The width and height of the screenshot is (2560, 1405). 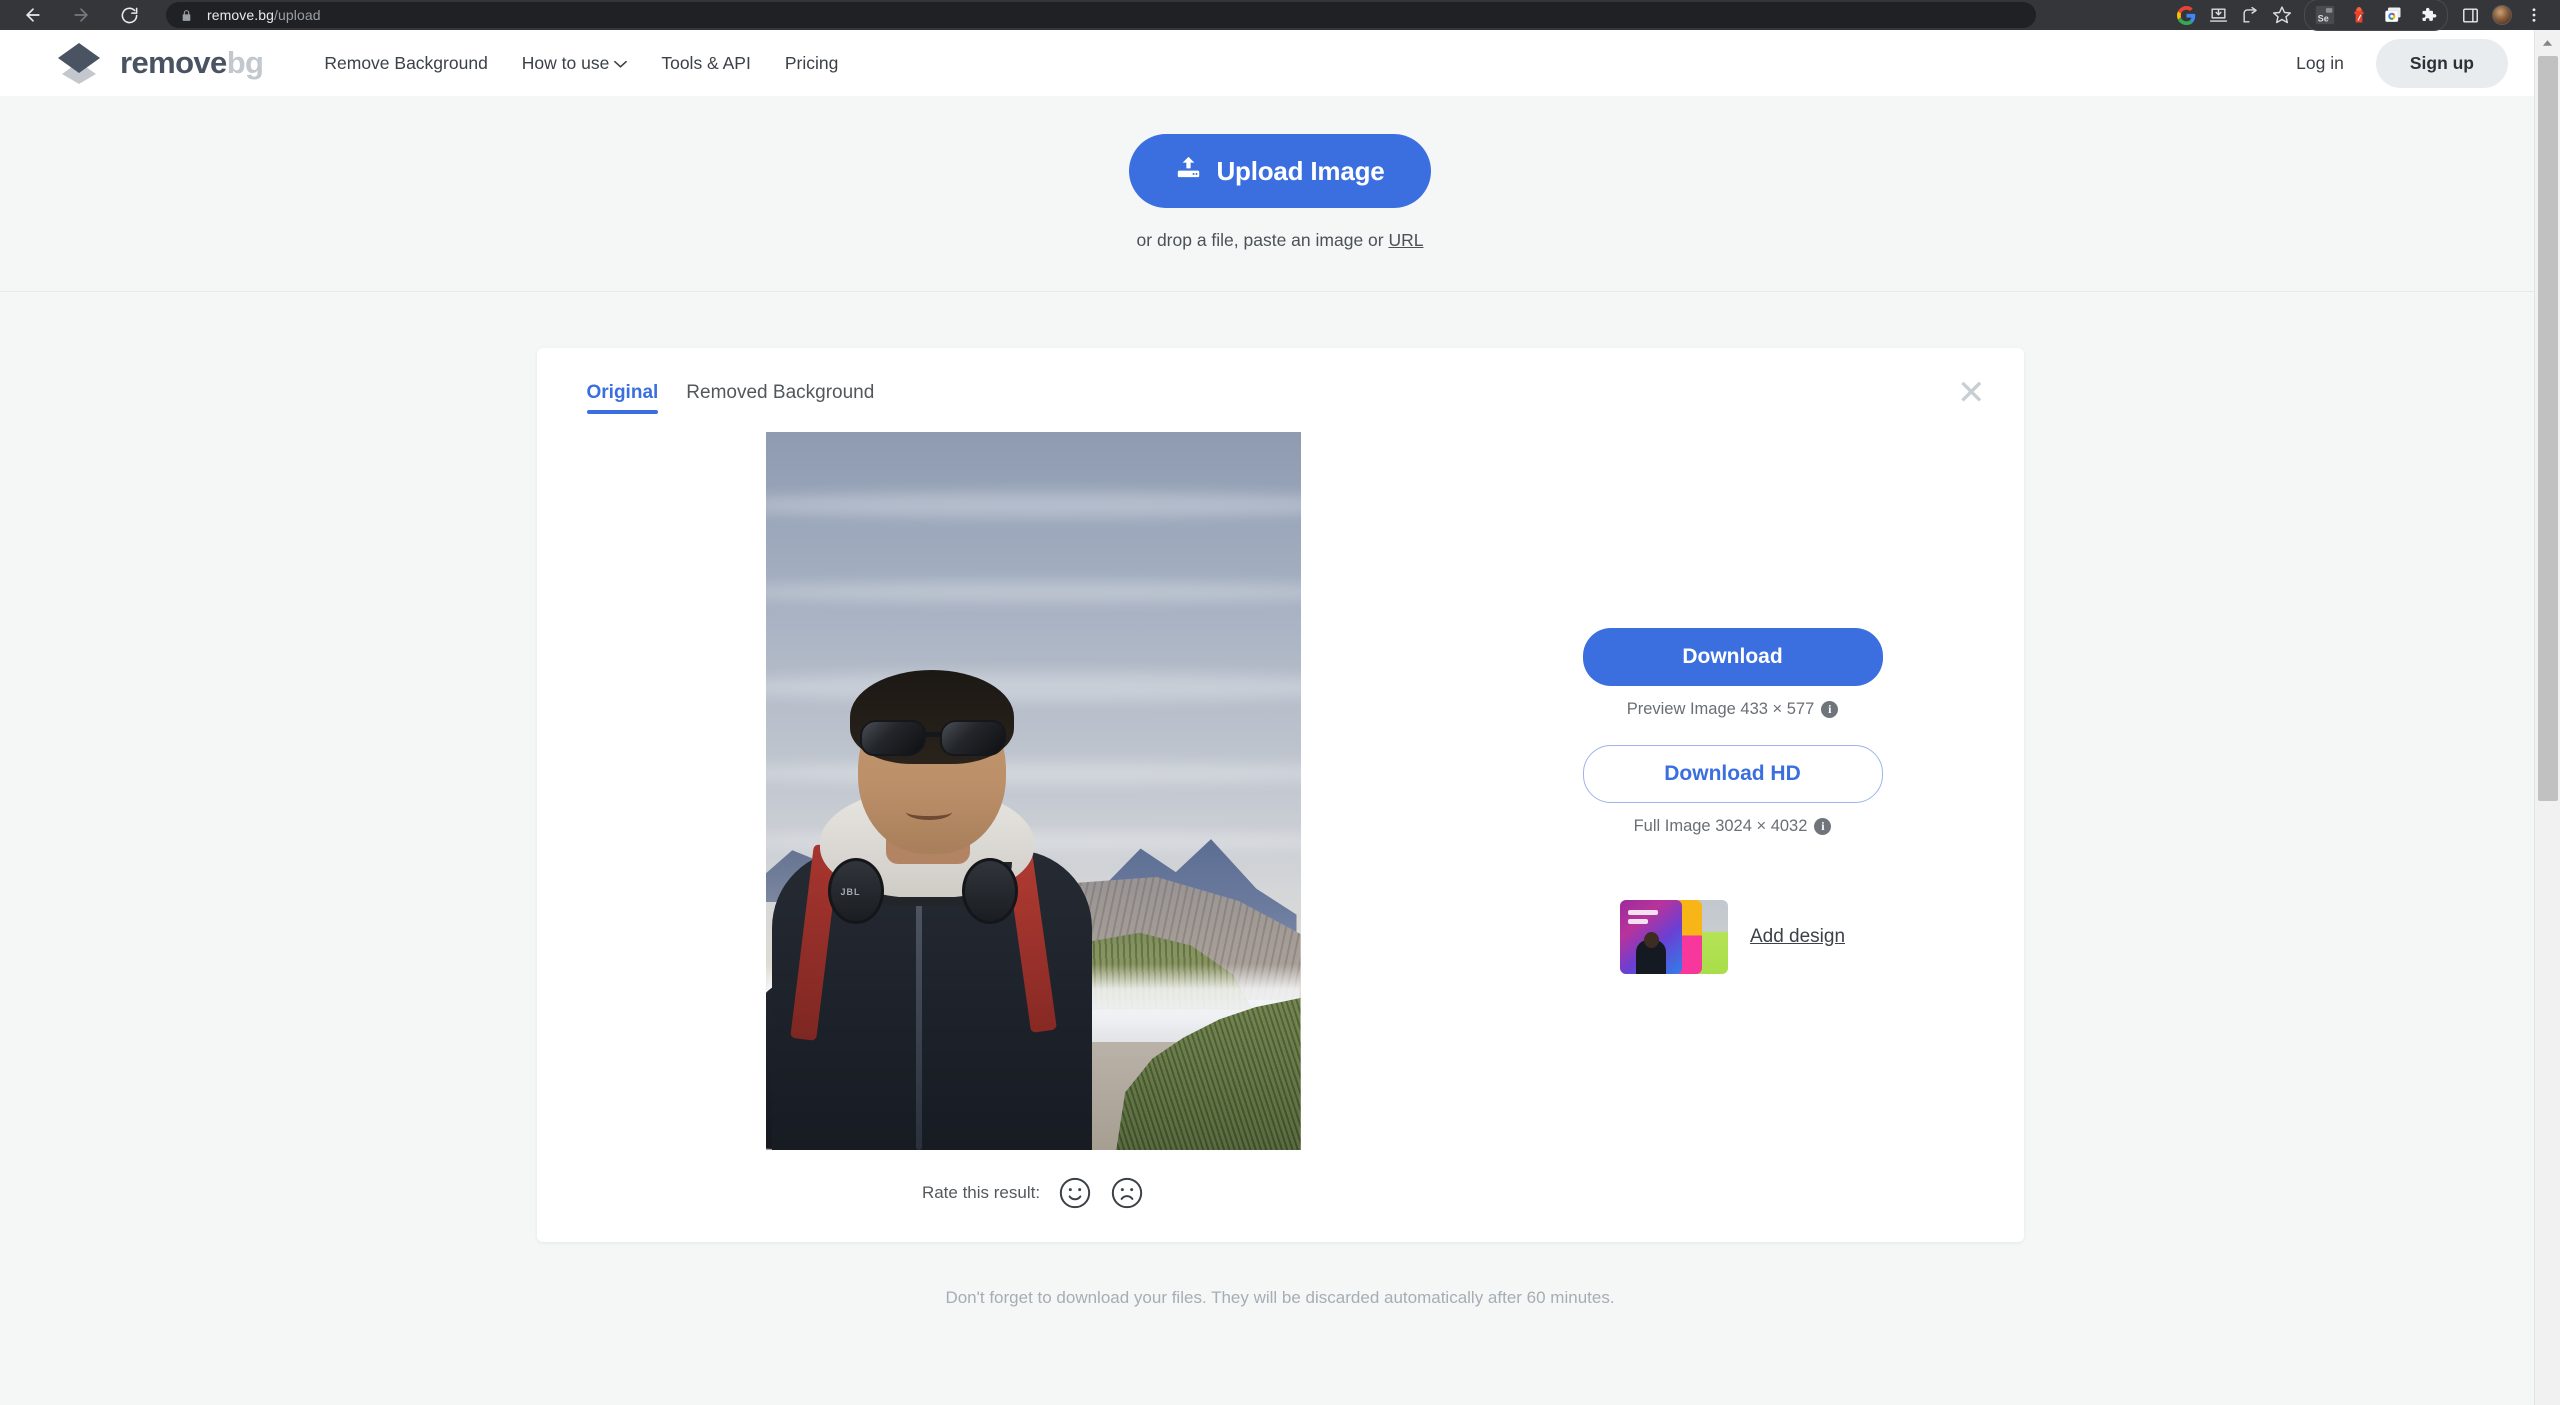 What do you see at coordinates (933, 739) in the screenshot?
I see `sunglasses-icon` at bounding box center [933, 739].